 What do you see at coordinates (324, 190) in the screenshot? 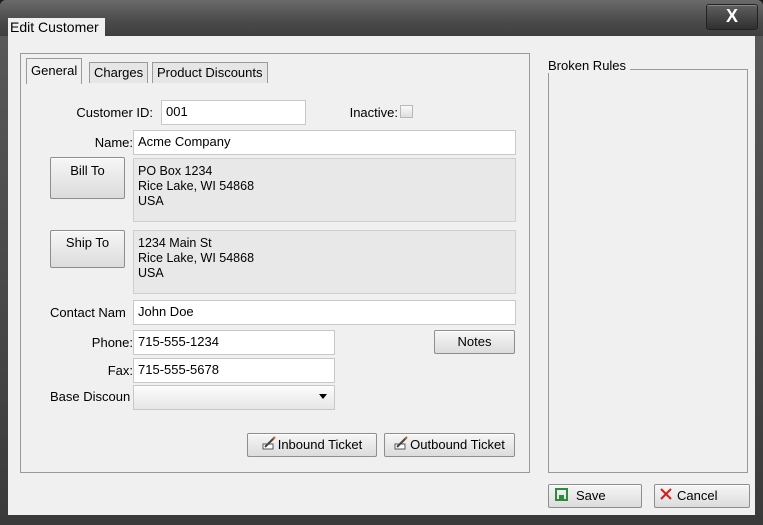
I see `bill-to-address: PO Box 1234 Rice Lake, WI 54868 USA` at bounding box center [324, 190].